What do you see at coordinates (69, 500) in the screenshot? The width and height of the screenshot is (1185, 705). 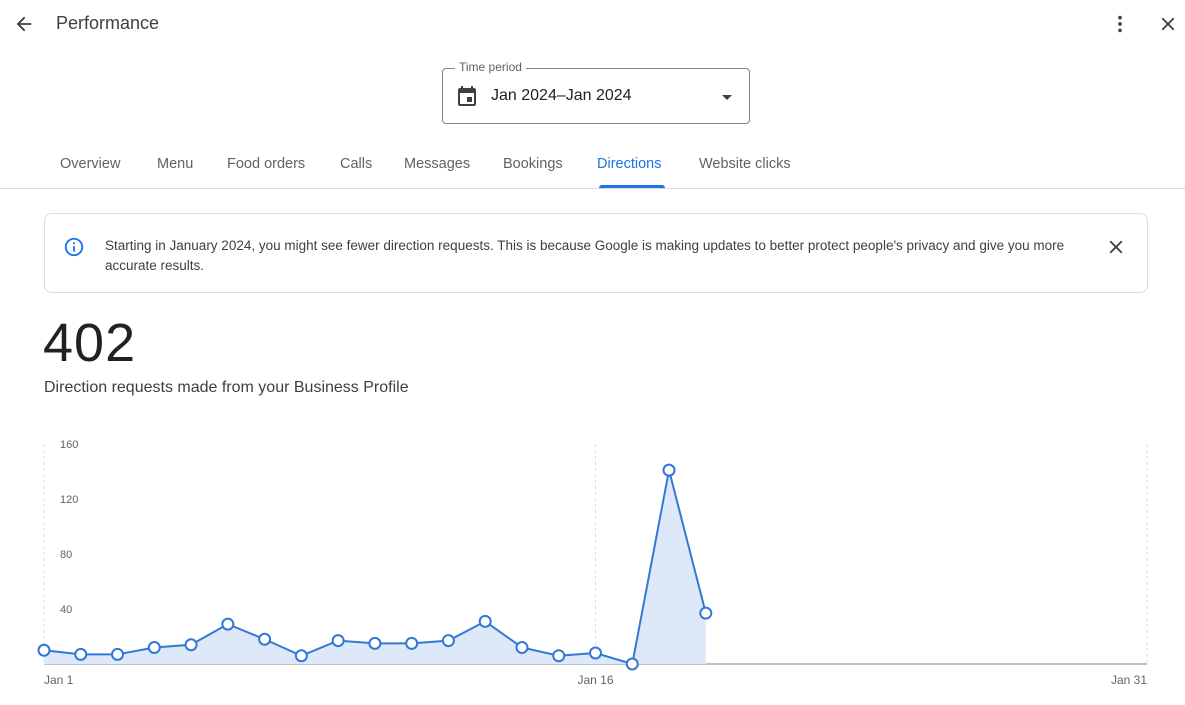 I see `y-tick-label: 120` at bounding box center [69, 500].